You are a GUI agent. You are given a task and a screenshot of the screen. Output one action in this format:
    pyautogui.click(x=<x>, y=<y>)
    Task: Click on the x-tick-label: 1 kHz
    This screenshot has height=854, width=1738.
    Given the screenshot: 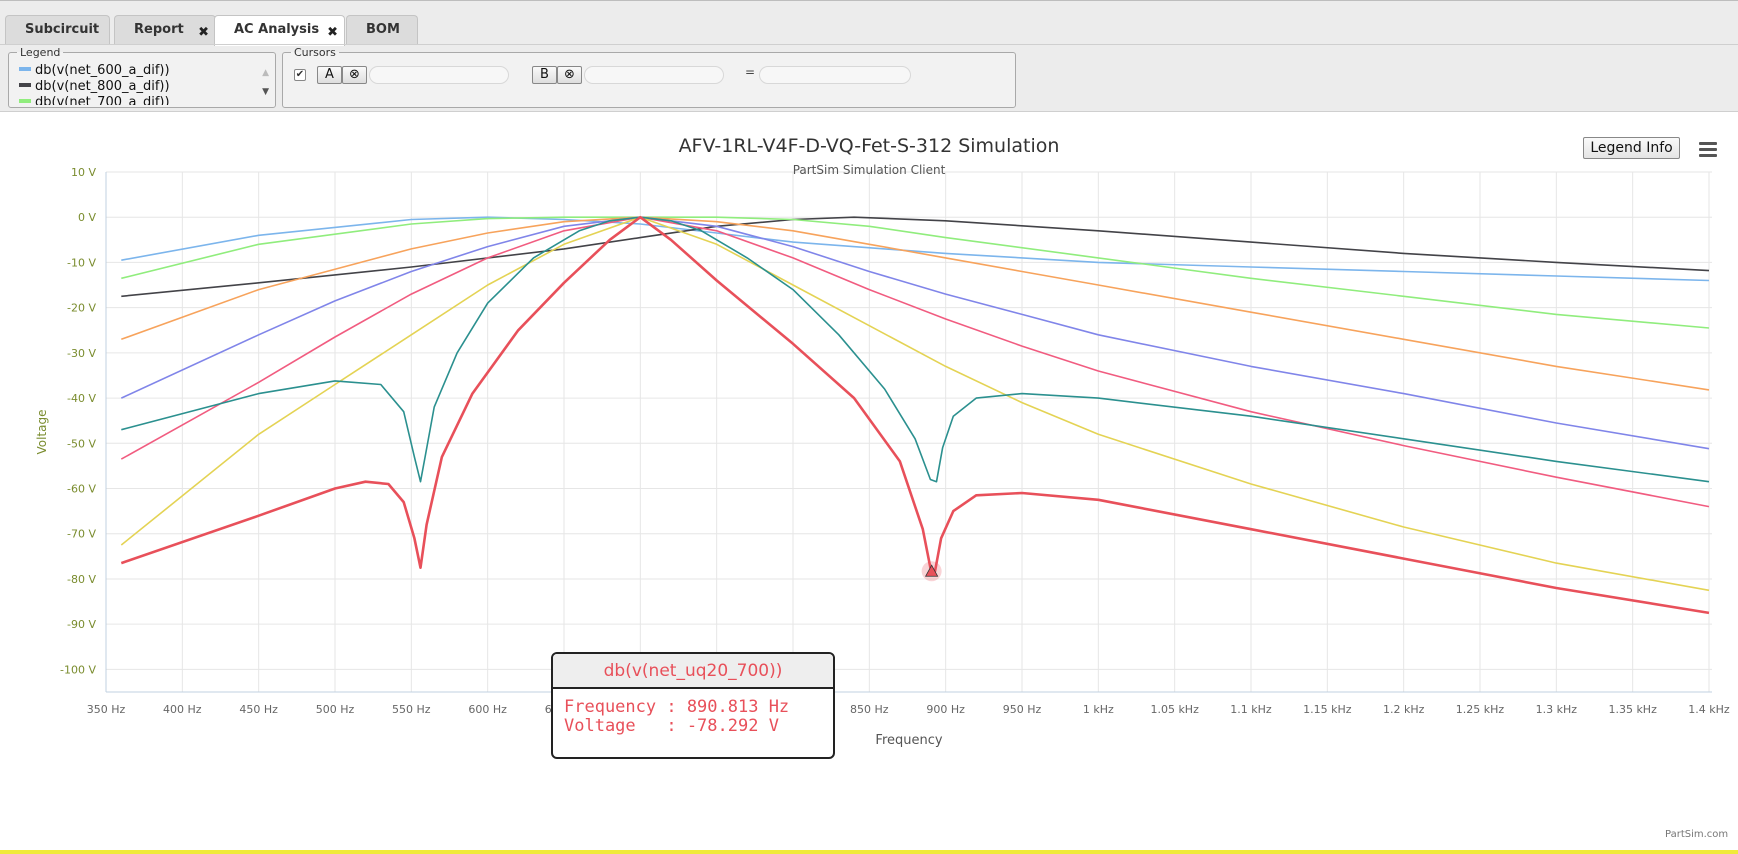 What is the action you would take?
    pyautogui.click(x=1098, y=709)
    